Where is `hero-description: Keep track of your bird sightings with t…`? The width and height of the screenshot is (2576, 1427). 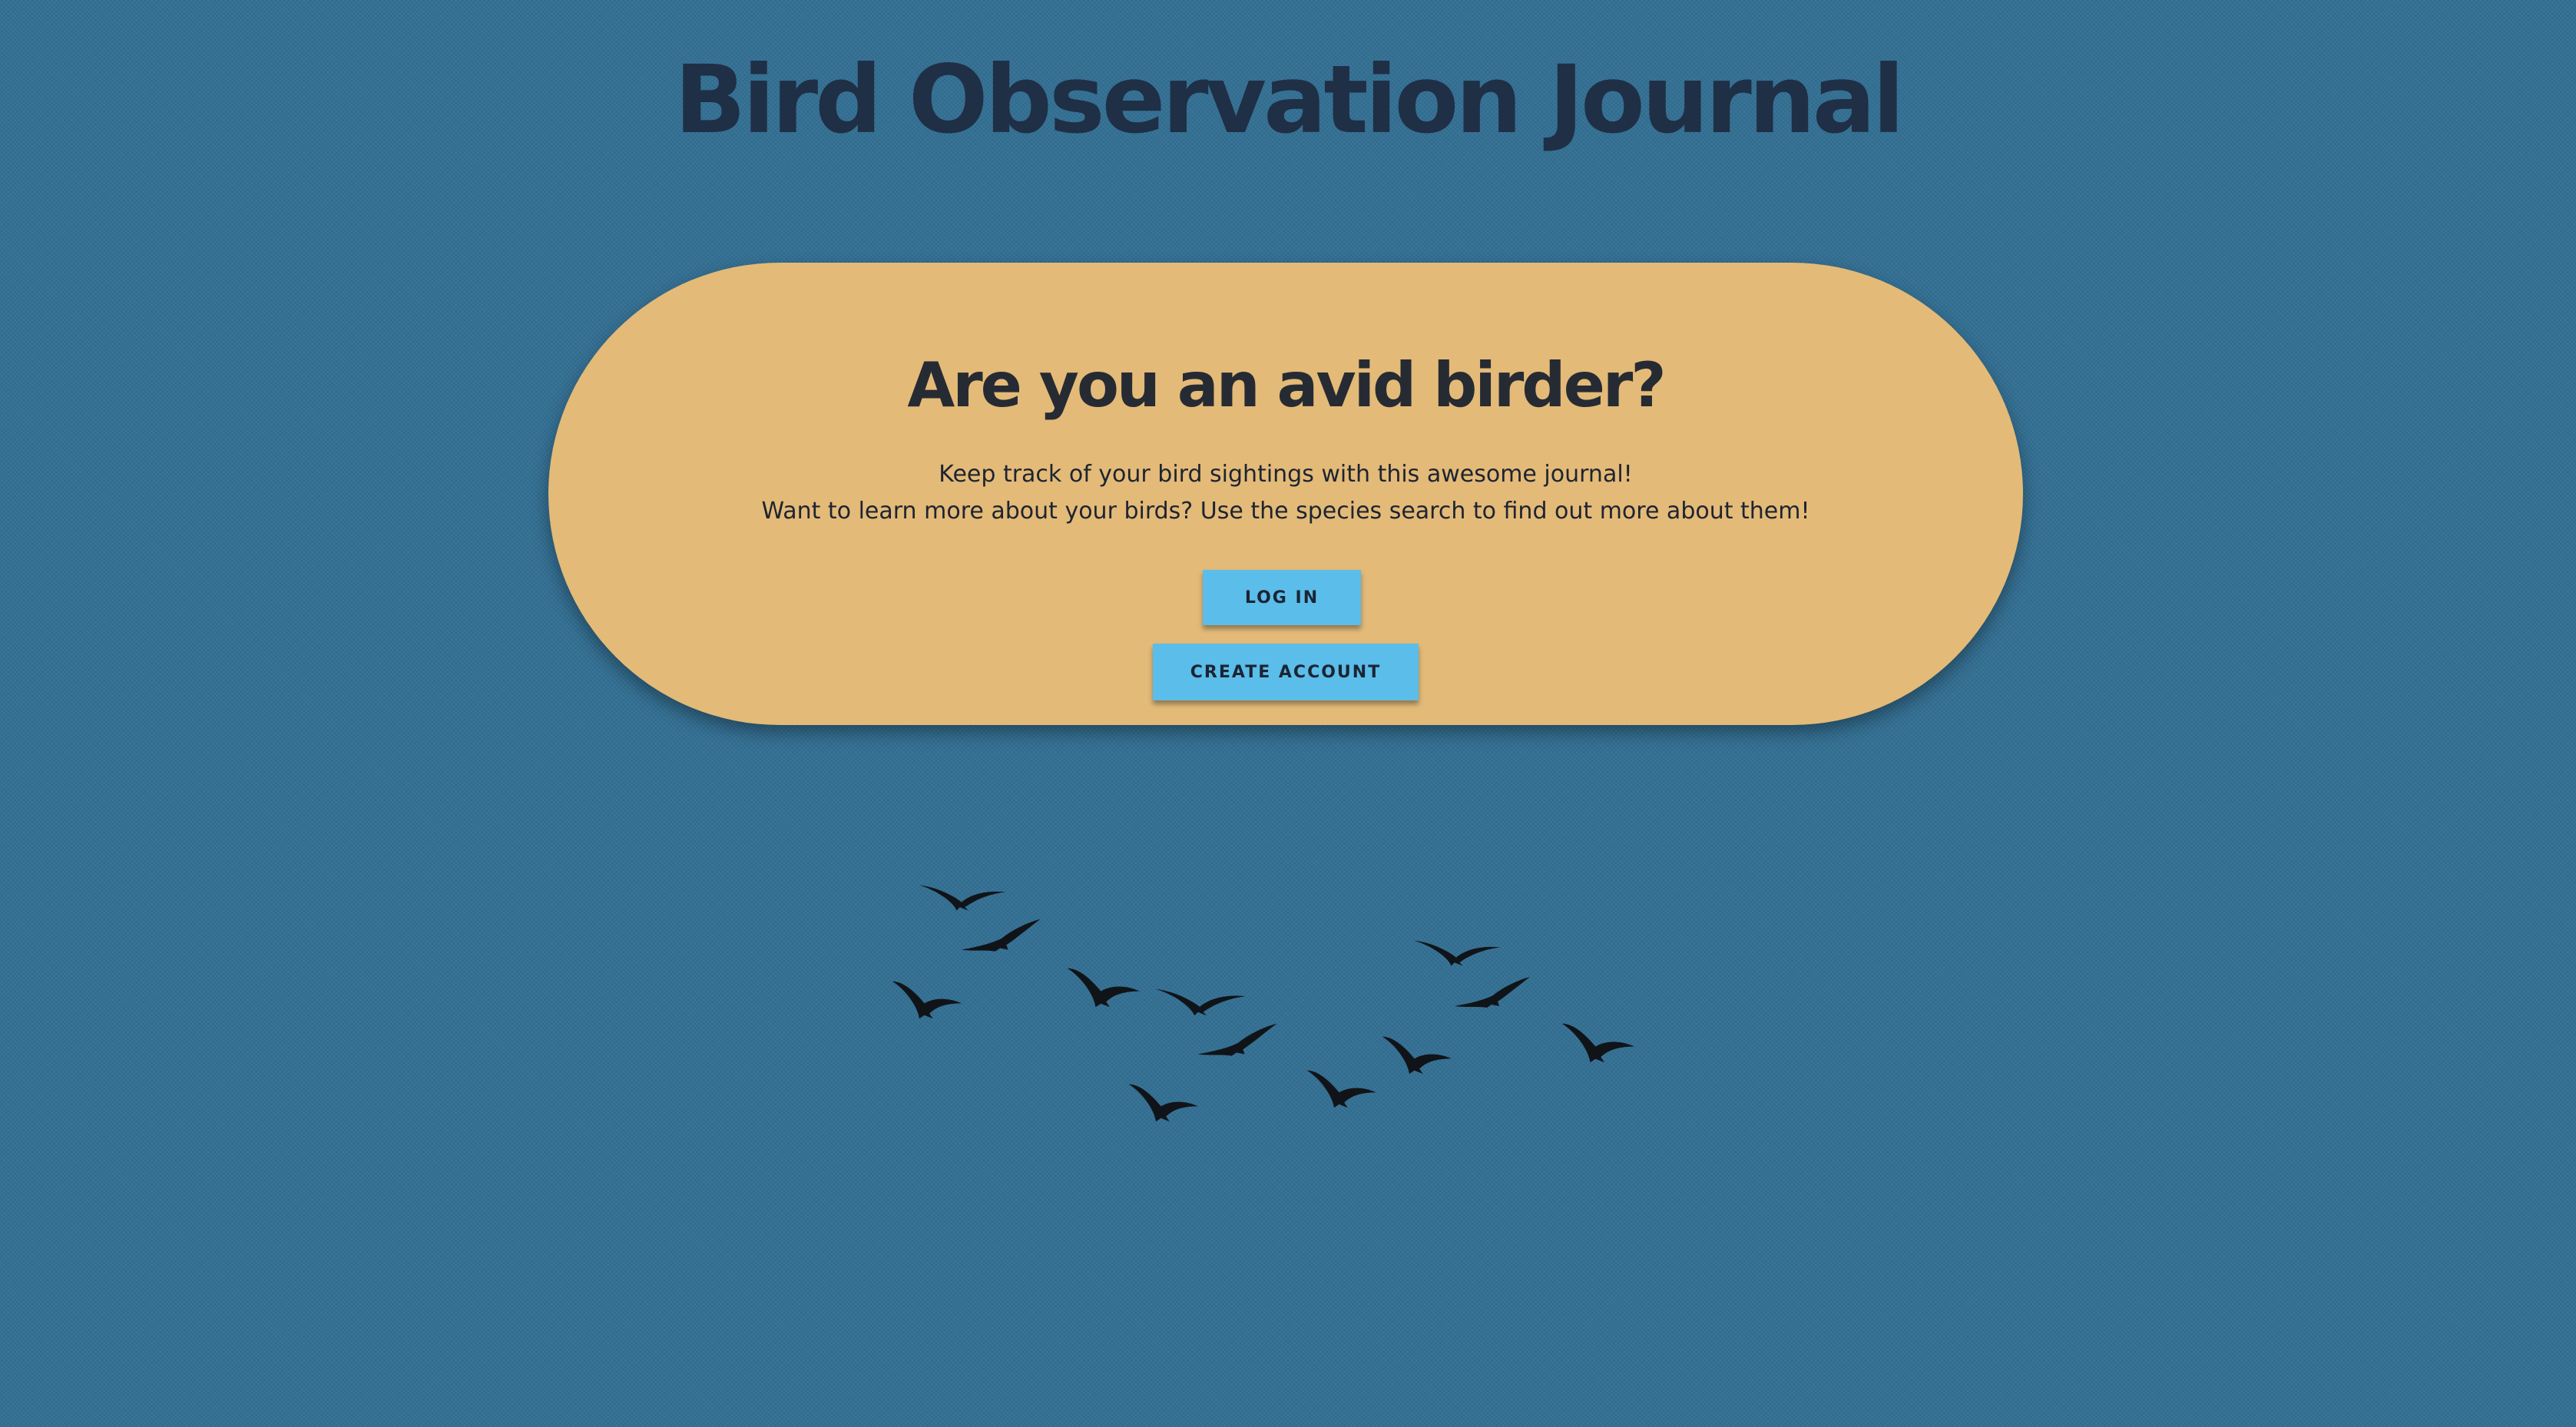 hero-description: Keep track of your bird sightings with t… is located at coordinates (1285, 493).